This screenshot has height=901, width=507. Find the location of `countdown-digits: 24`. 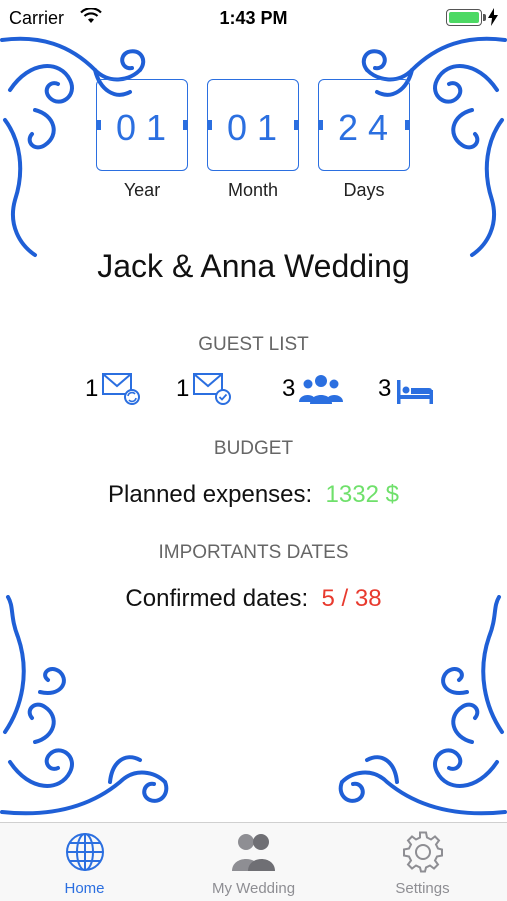

countdown-digits: 24 is located at coordinates (368, 127).